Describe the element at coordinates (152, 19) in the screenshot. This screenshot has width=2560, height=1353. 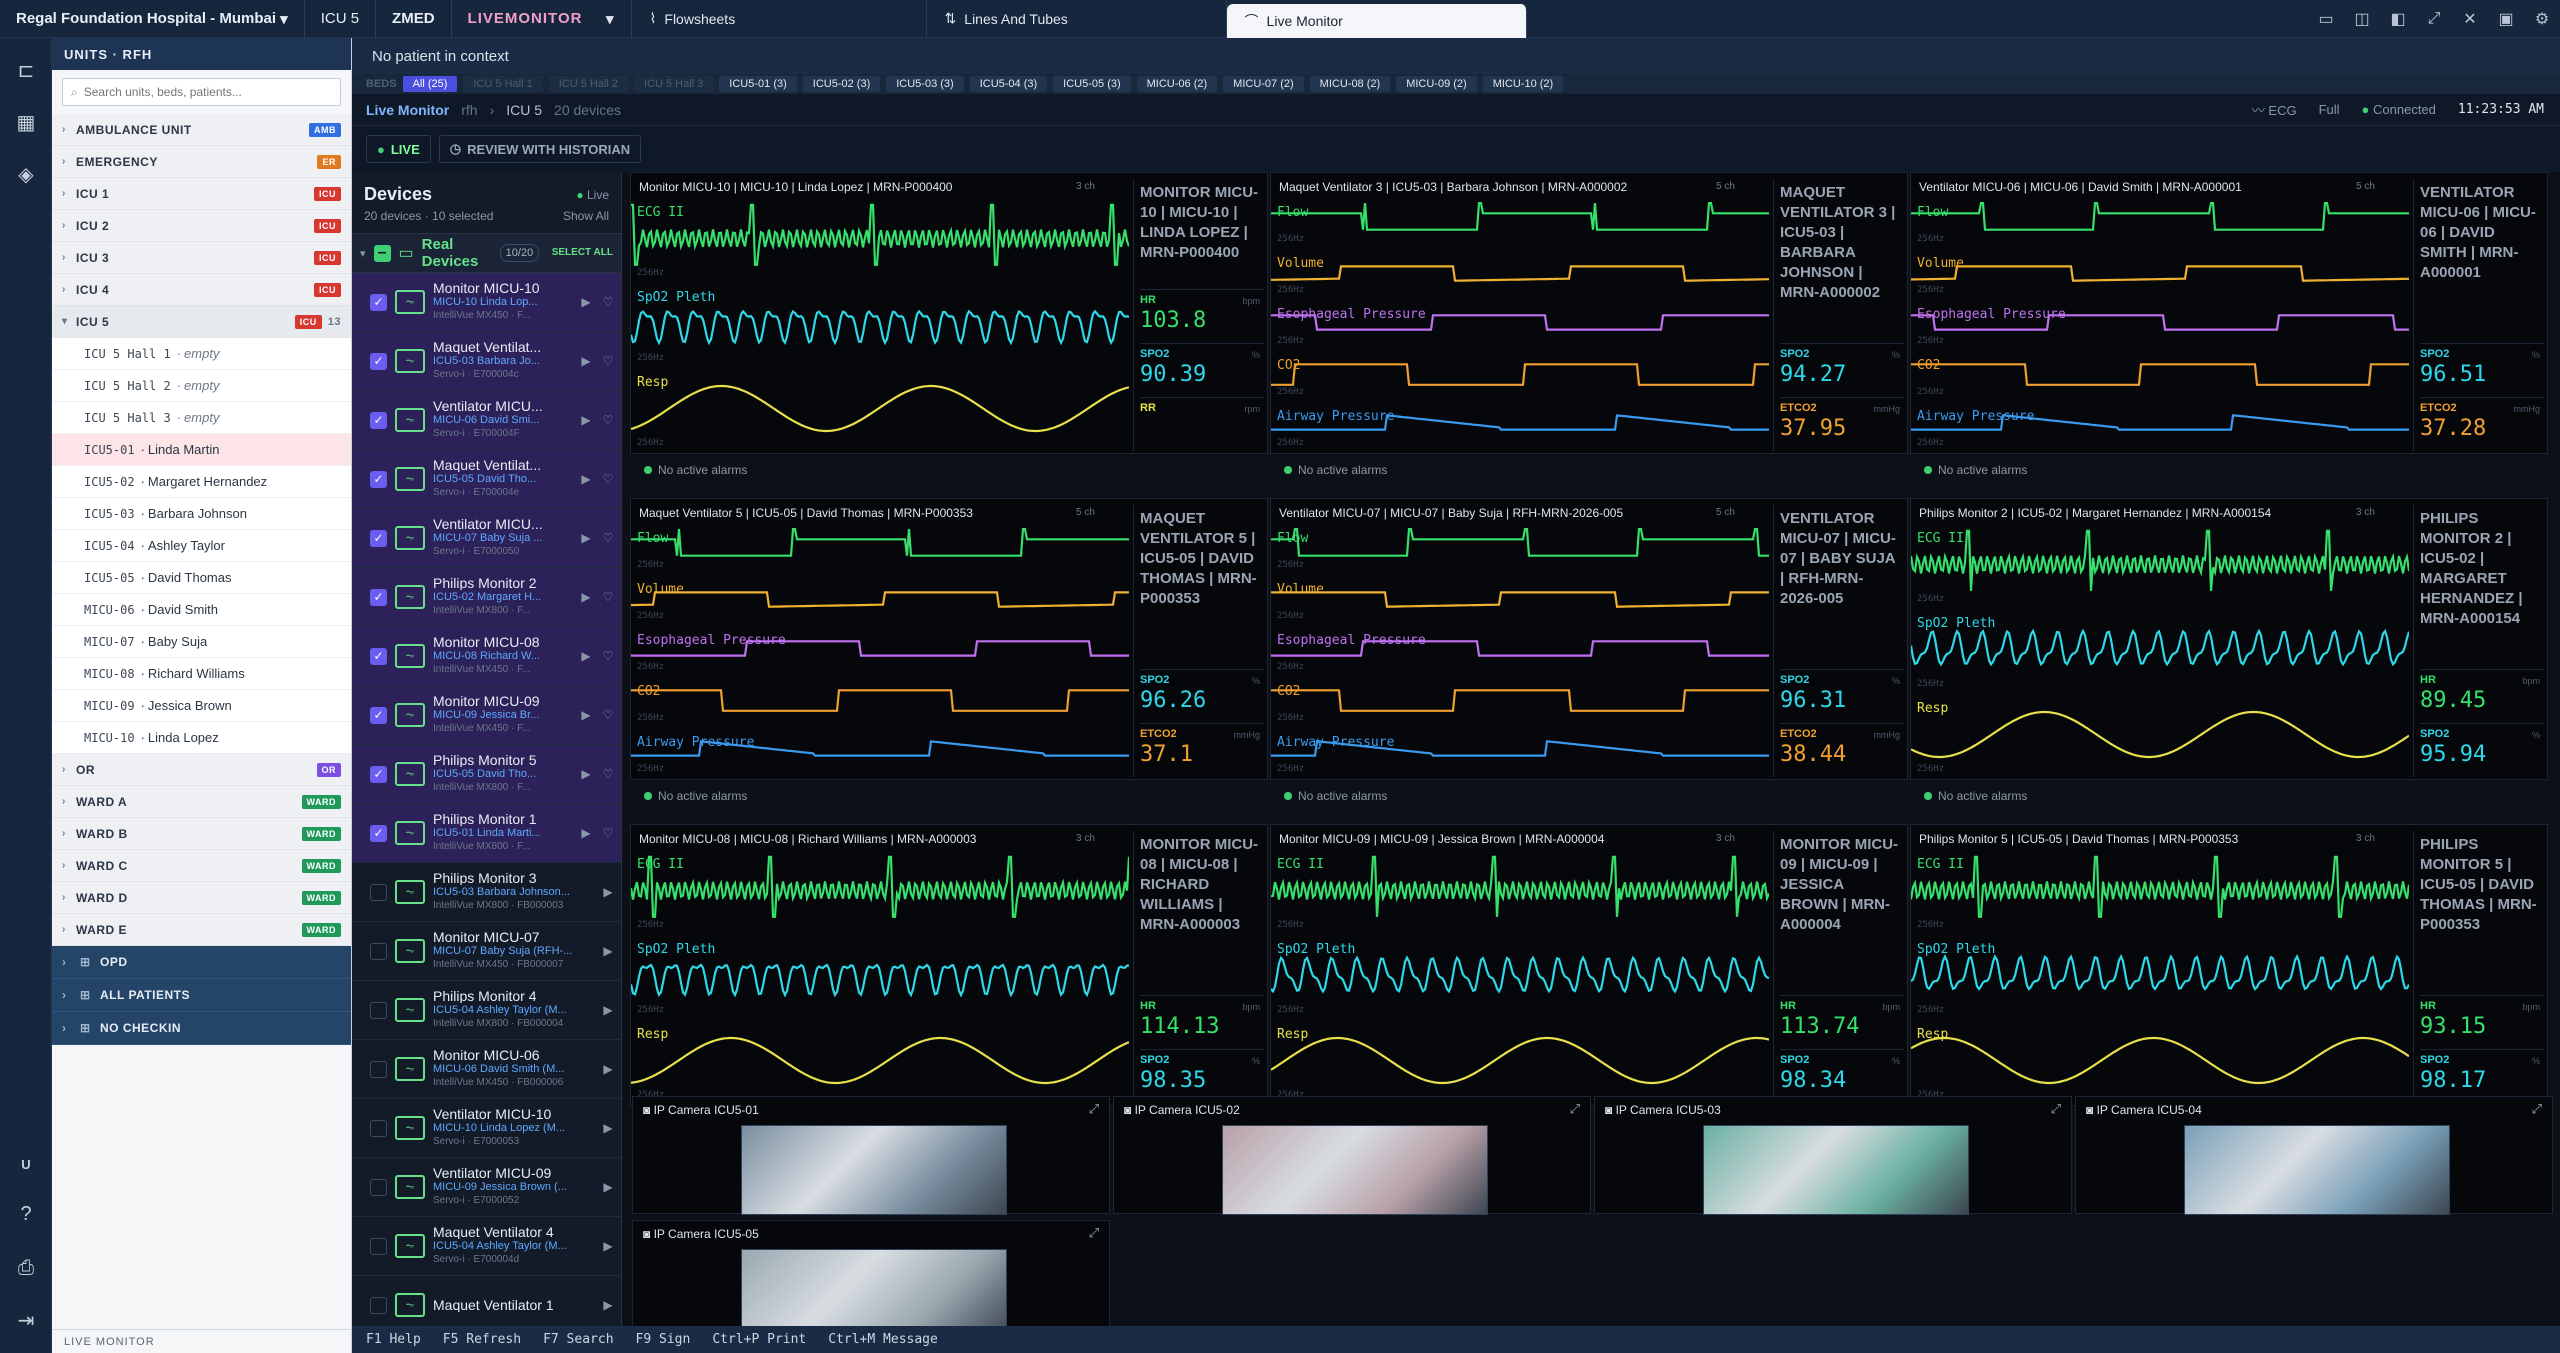
I see `hospital-selector: Regal Foundation Hospital - Mumbai ▾` at that location.